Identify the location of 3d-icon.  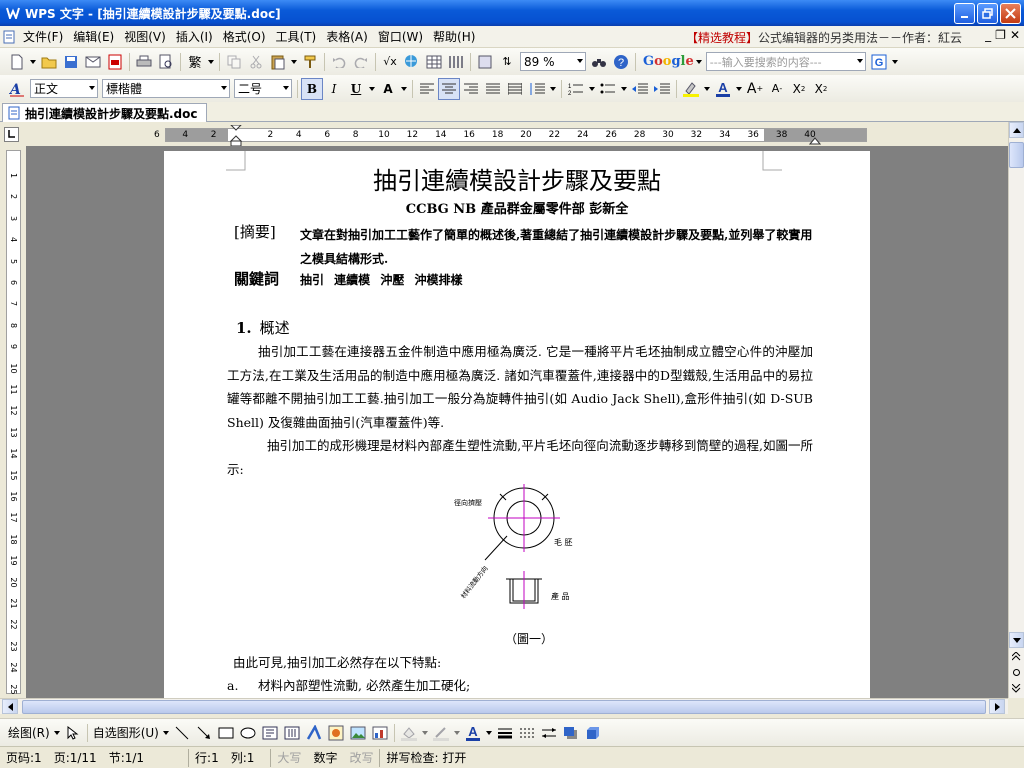
(593, 733).